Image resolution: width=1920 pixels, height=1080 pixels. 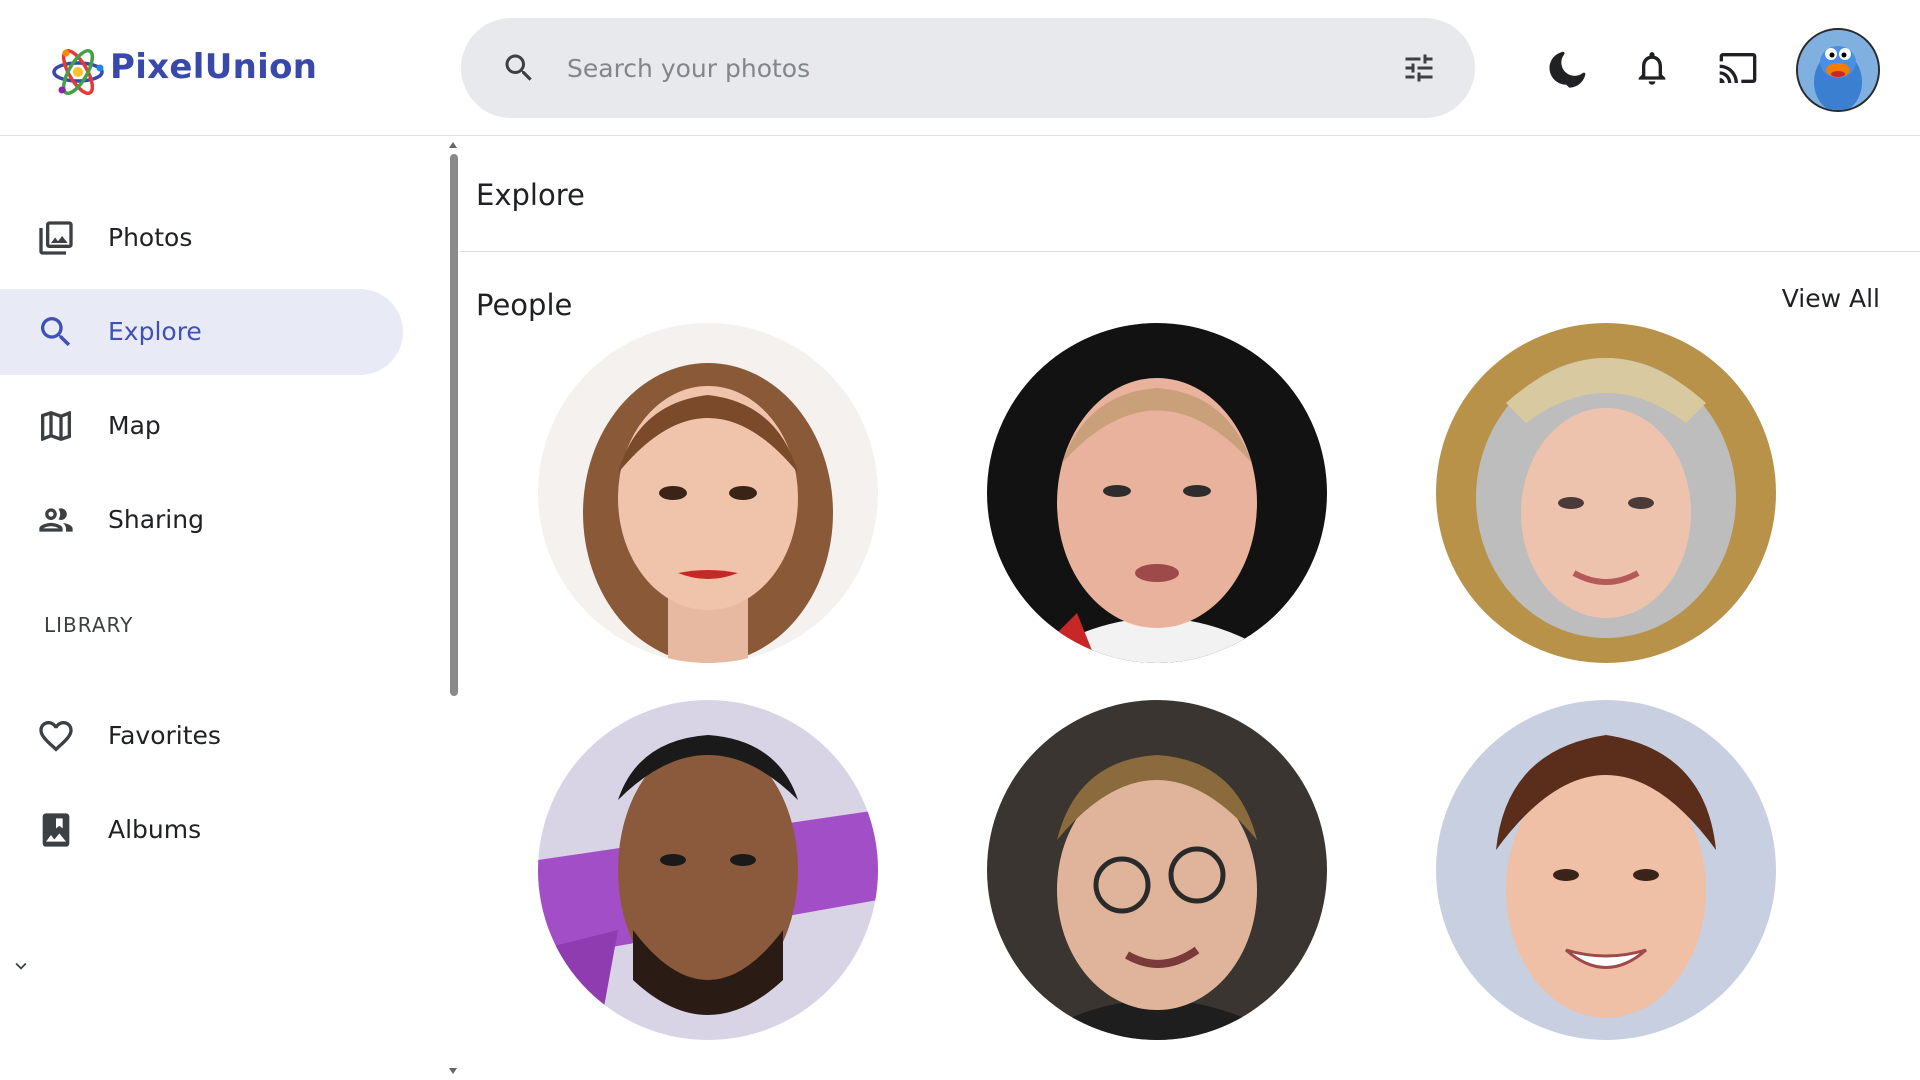 I want to click on view-all-link: View All, so click(x=1831, y=299).